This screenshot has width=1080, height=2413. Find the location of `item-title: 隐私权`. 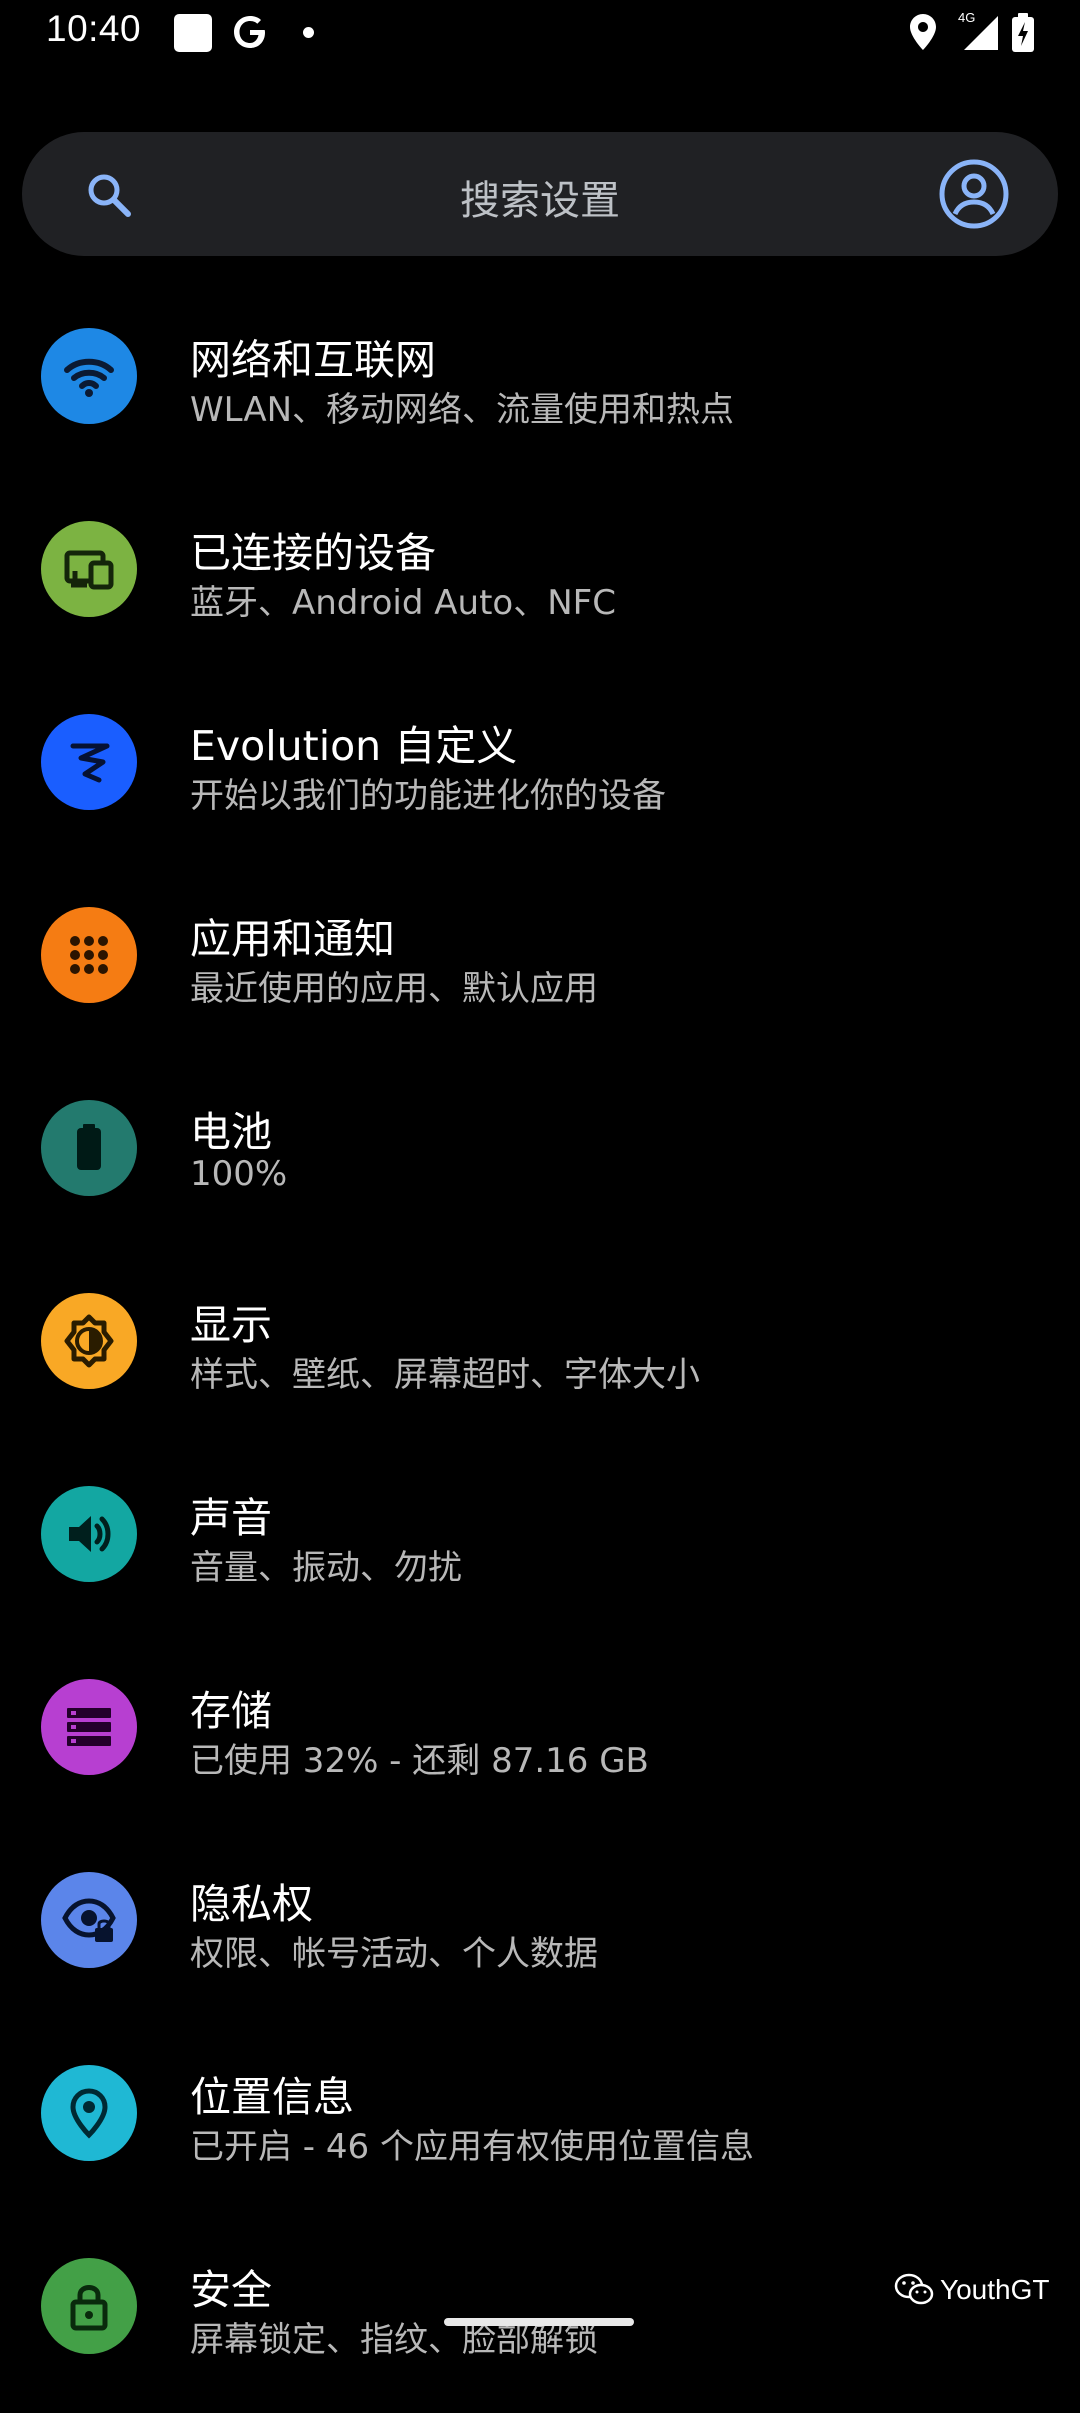

item-title: 隐私权 is located at coordinates (251, 1904).